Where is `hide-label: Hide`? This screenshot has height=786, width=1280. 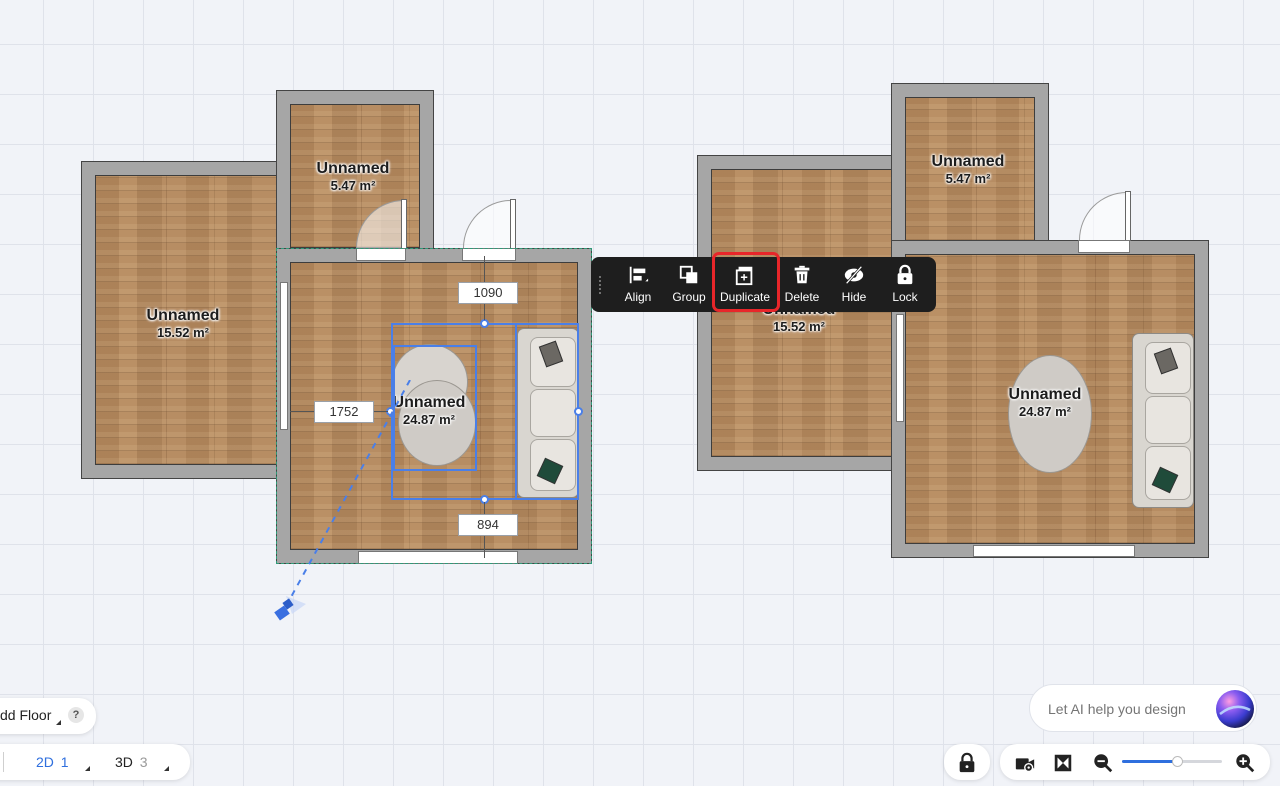
hide-label: Hide is located at coordinates (854, 297).